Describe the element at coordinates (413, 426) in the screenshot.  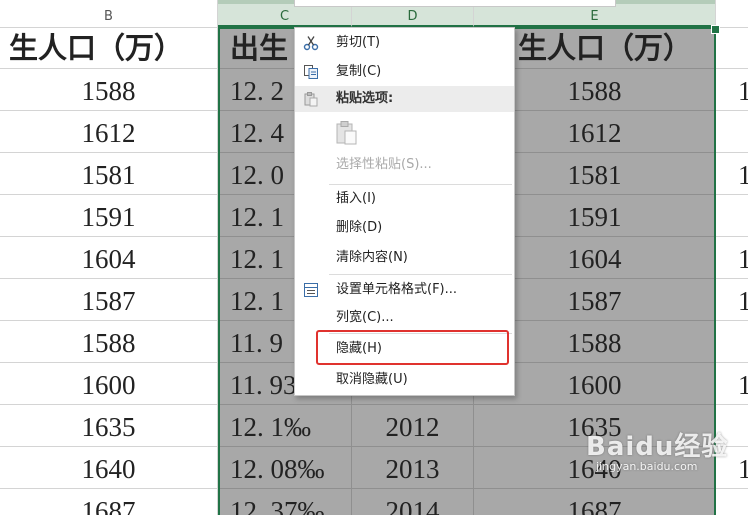
I see `cell-col-d: 2012` at that location.